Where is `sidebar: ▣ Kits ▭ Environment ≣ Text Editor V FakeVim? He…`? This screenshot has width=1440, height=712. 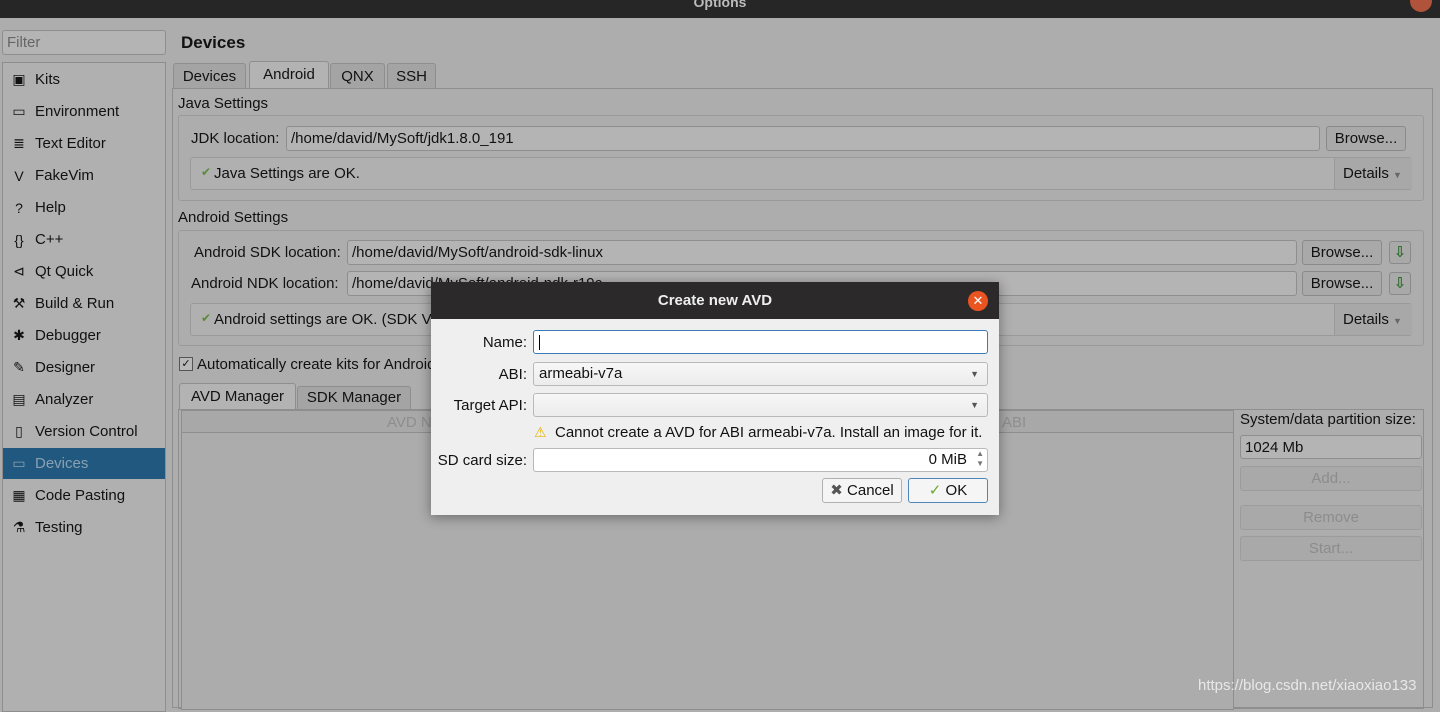 sidebar: ▣ Kits ▭ Environment ≣ Text Editor V FakeVim? He… is located at coordinates (84, 387).